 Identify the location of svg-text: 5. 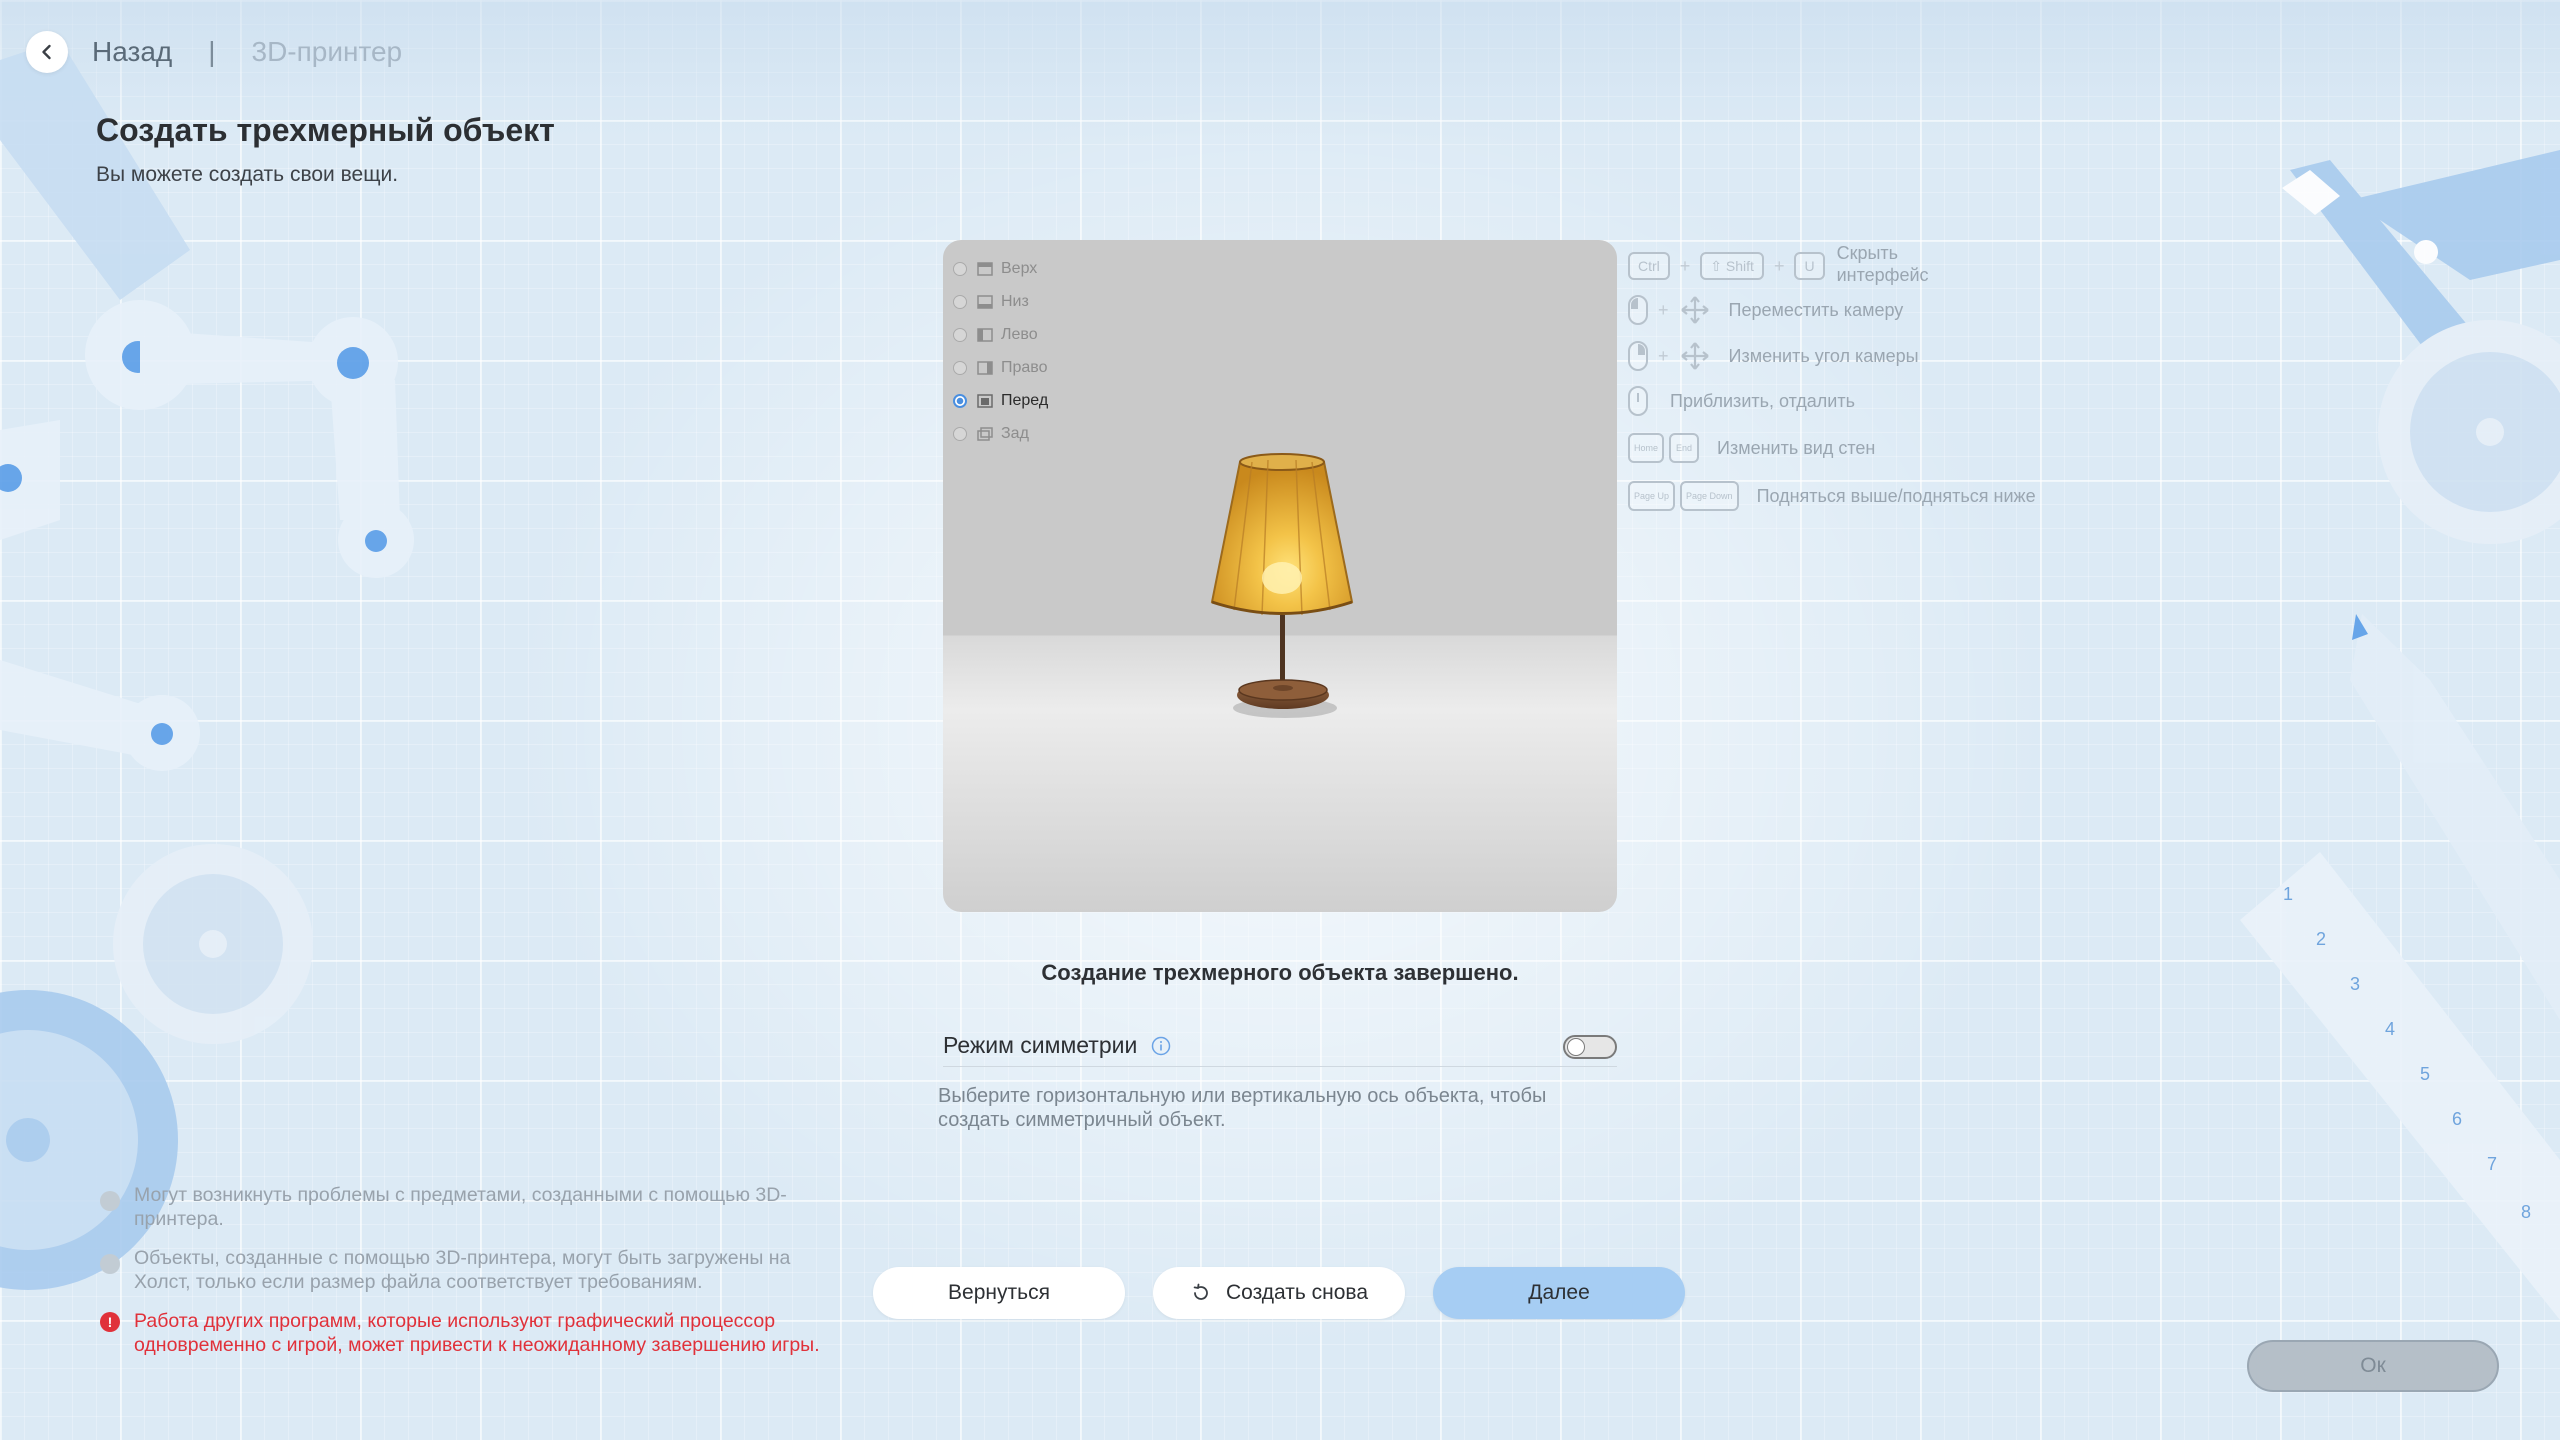
(2425, 1074).